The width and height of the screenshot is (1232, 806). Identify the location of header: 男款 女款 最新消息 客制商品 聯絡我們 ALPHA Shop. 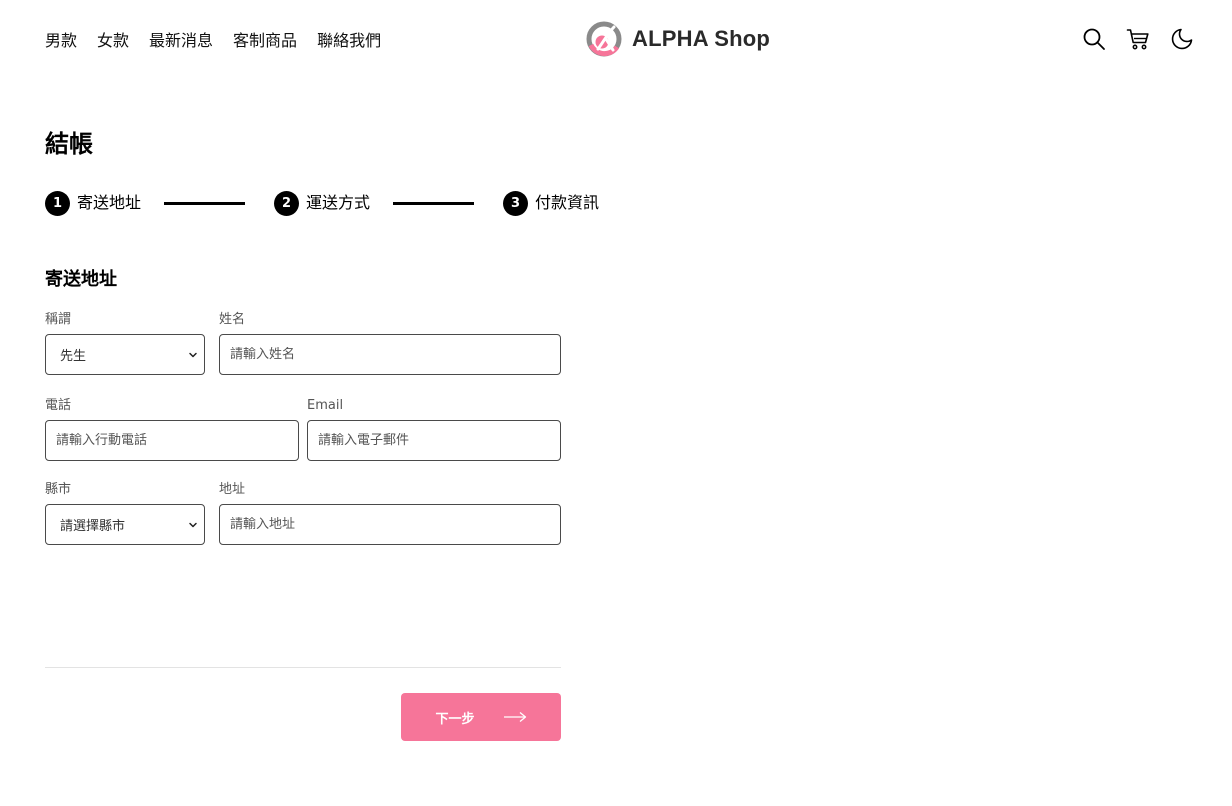
(616, 40).